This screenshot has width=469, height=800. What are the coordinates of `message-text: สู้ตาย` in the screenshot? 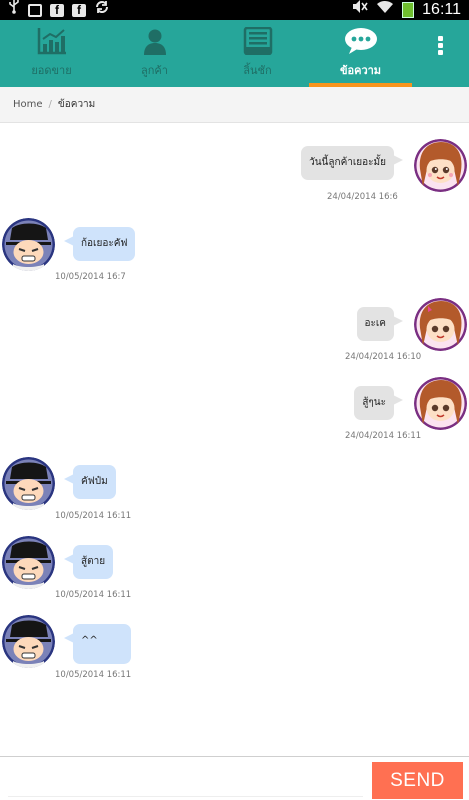 It's located at (93, 561).